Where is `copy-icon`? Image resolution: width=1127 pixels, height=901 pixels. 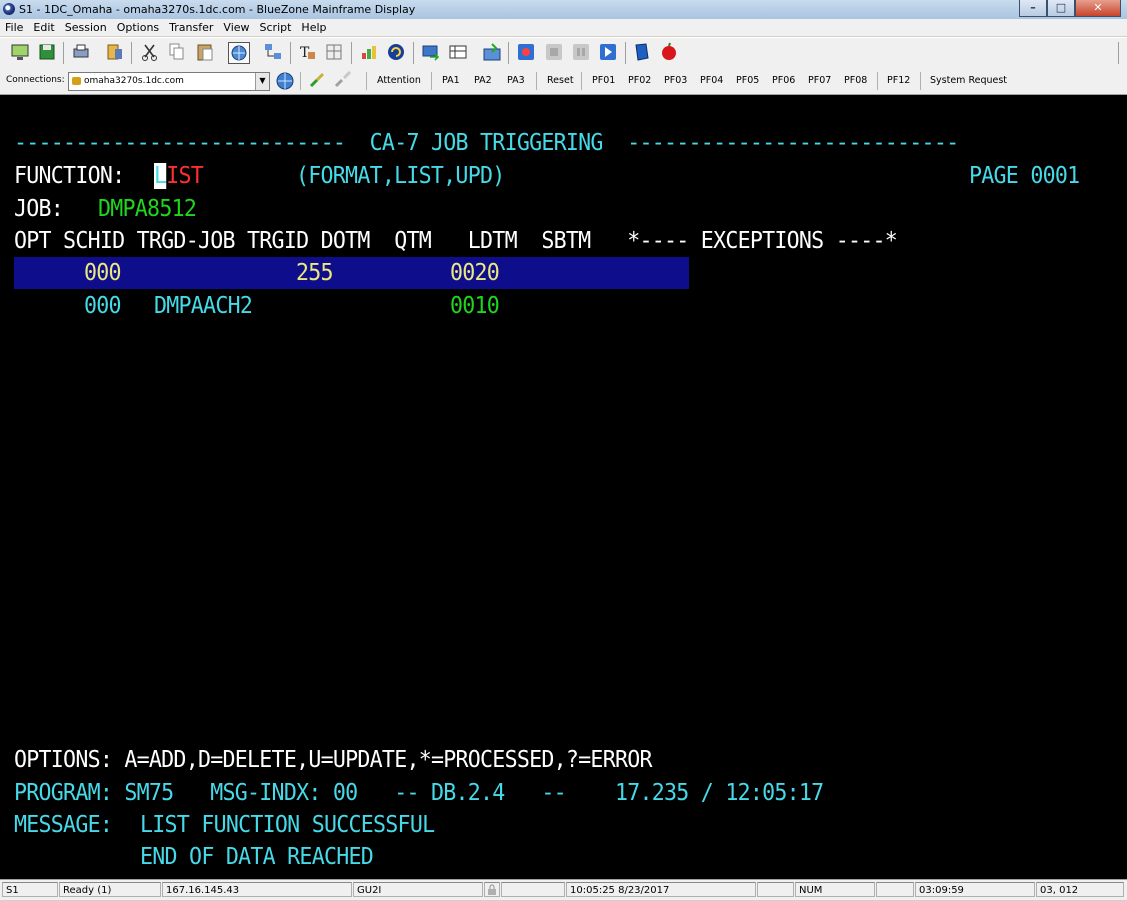 copy-icon is located at coordinates (177, 52).